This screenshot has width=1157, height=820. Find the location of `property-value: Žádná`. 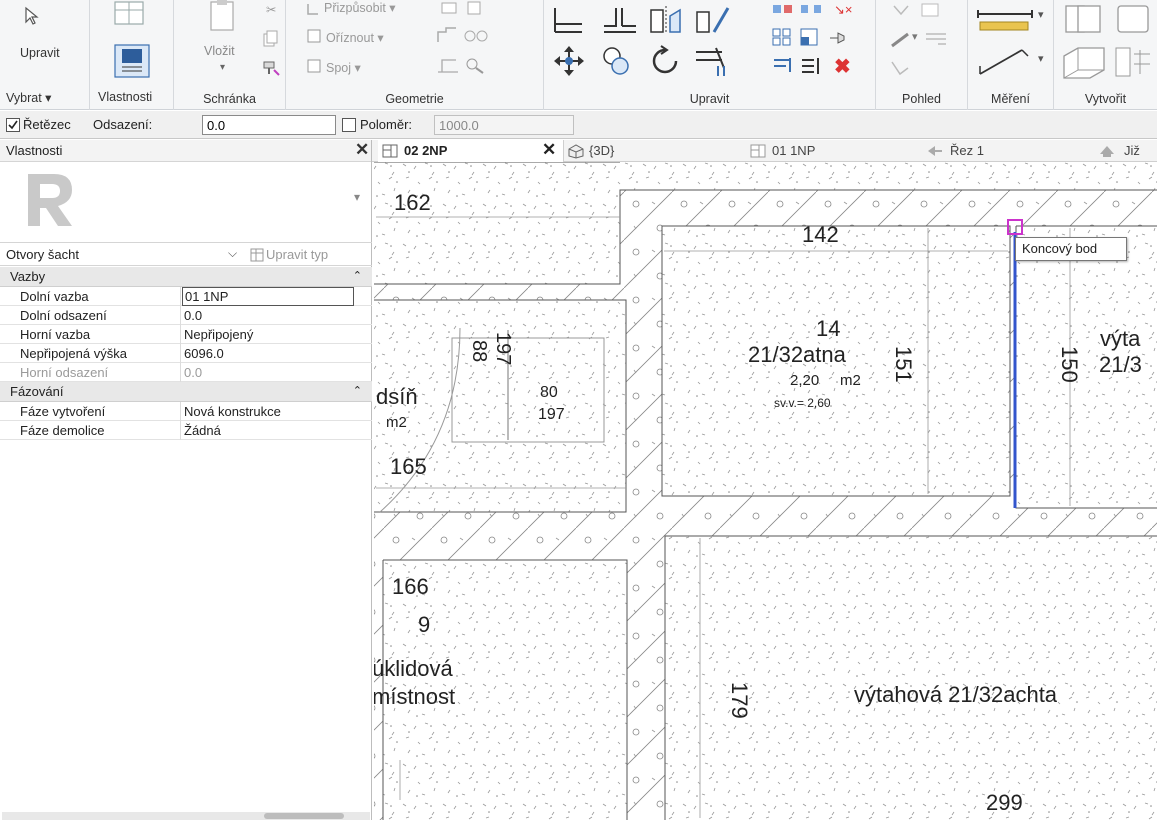

property-value: Žádná is located at coordinates (202, 430).